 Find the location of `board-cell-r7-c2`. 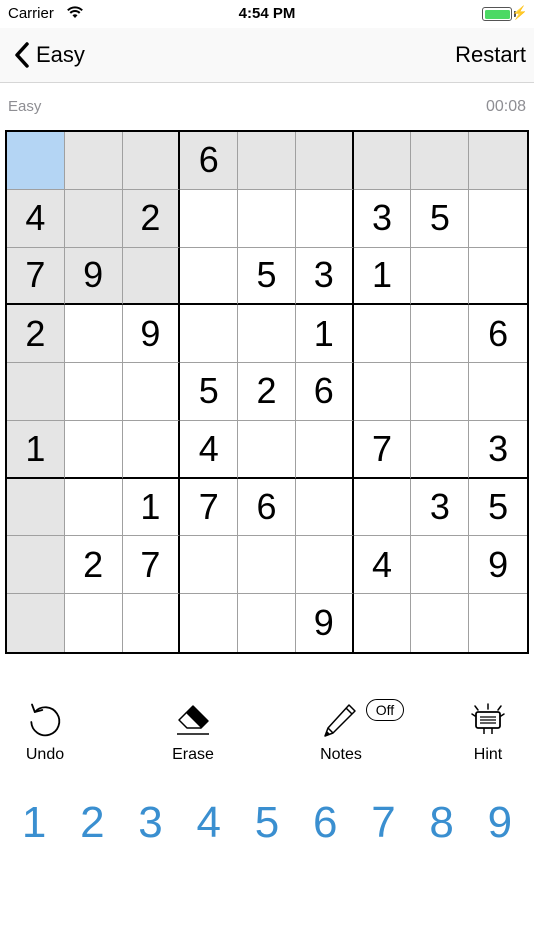

board-cell-r7-c2 is located at coordinates (93, 507).